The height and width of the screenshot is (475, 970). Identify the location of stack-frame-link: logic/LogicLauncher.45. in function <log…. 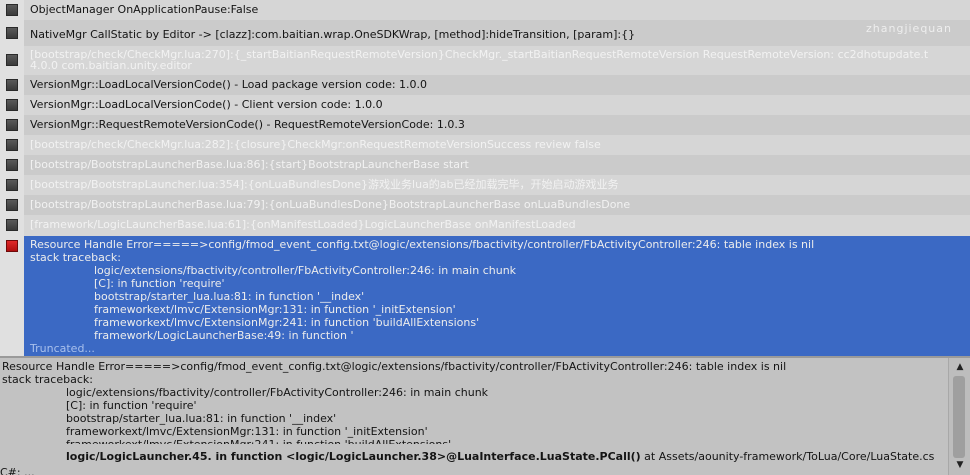
(474, 455).